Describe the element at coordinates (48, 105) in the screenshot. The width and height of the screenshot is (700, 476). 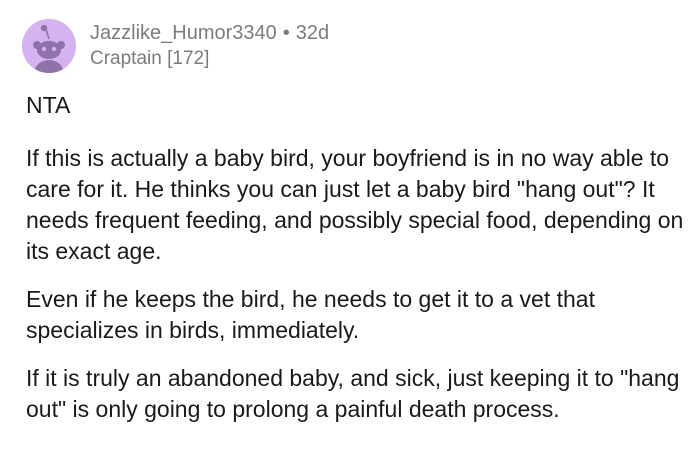
I see `comment-paragraph-verdict: NTA` at that location.